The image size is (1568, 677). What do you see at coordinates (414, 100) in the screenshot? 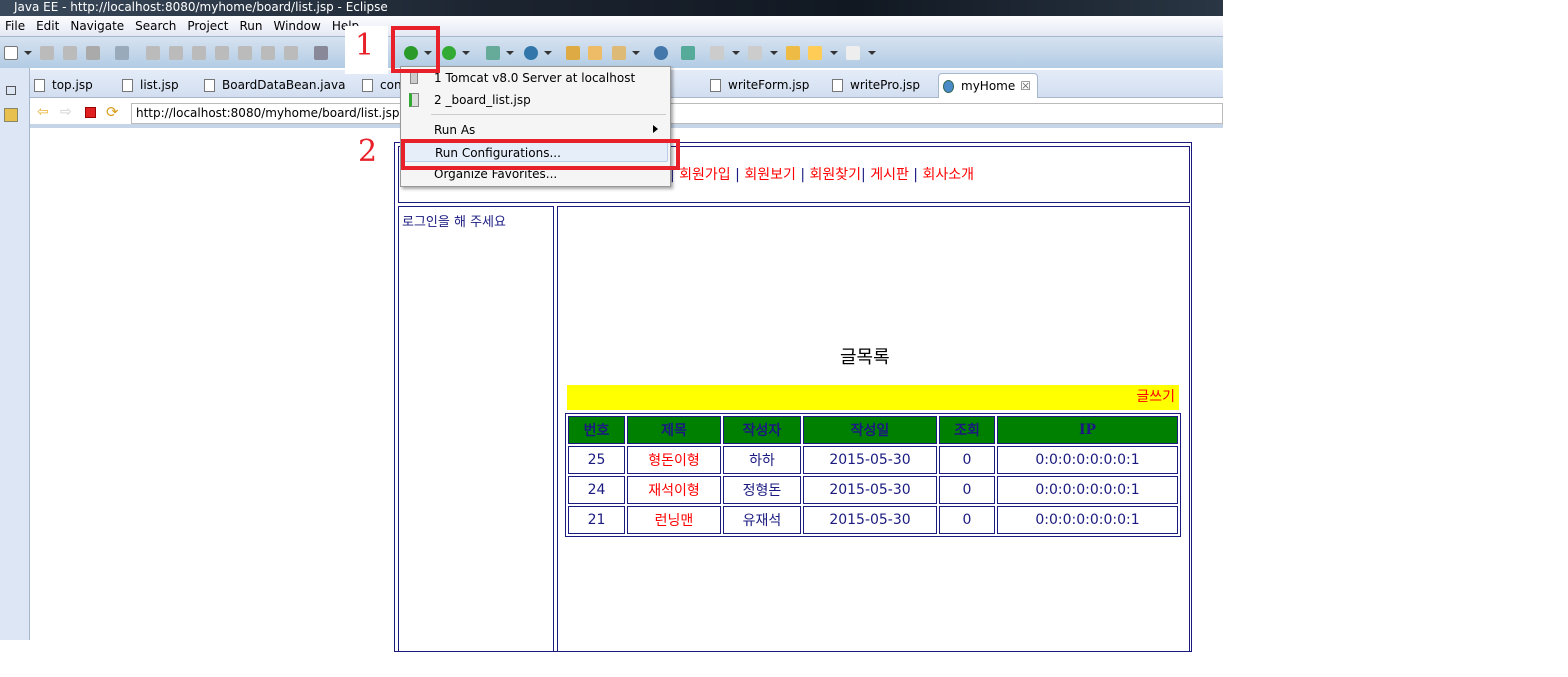
I see `launch-icon` at bounding box center [414, 100].